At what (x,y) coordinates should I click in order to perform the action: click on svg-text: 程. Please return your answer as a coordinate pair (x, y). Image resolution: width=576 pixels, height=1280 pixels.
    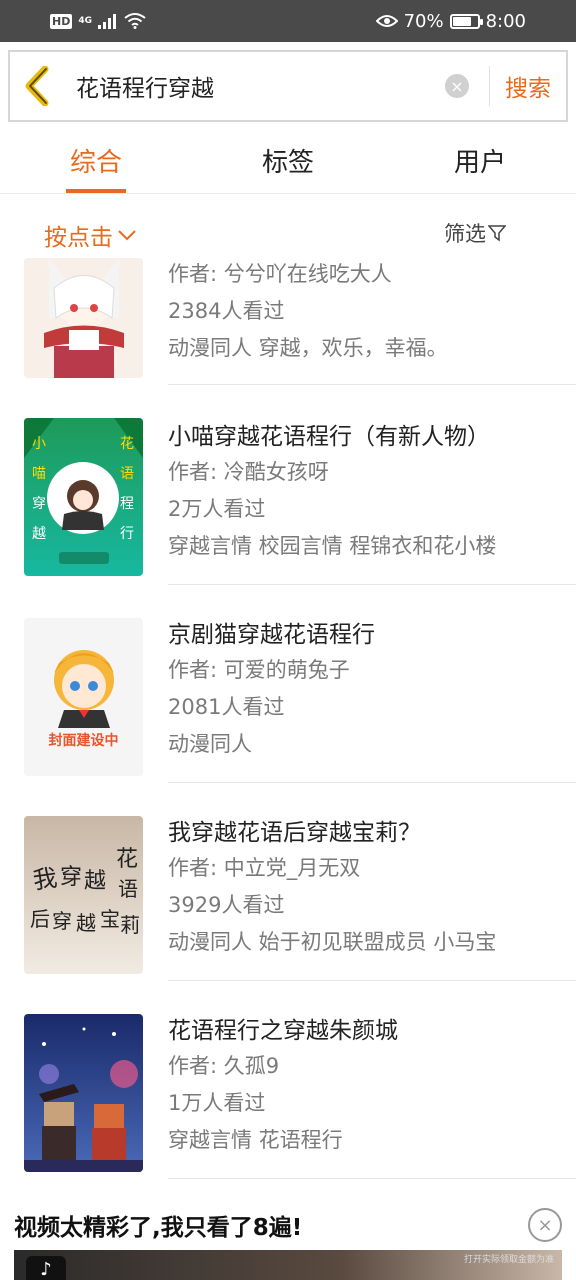
    Looking at the image, I should click on (127, 504).